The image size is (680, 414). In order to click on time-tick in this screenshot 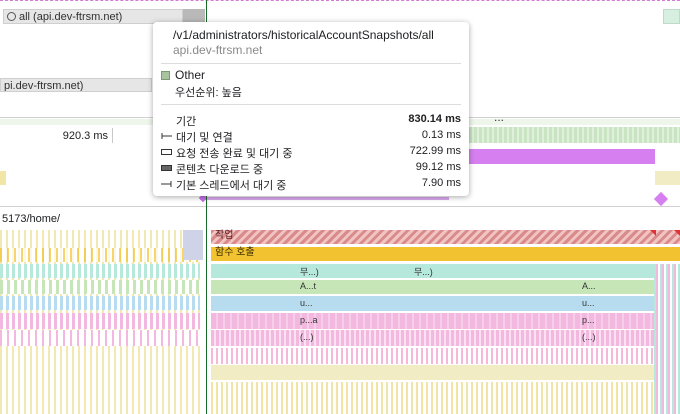, I will do `click(112, 135)`.